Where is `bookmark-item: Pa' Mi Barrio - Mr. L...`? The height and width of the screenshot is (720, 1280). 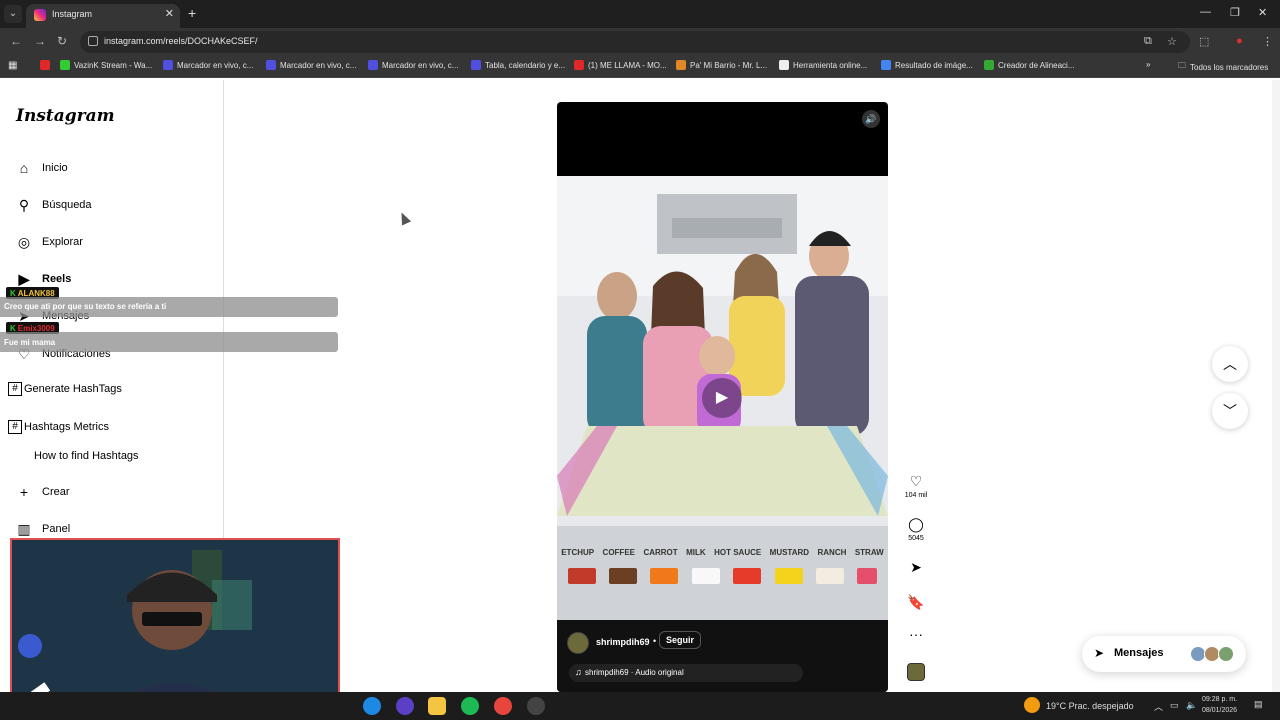 bookmark-item: Pa' Mi Barrio - Mr. L... is located at coordinates (721, 65).